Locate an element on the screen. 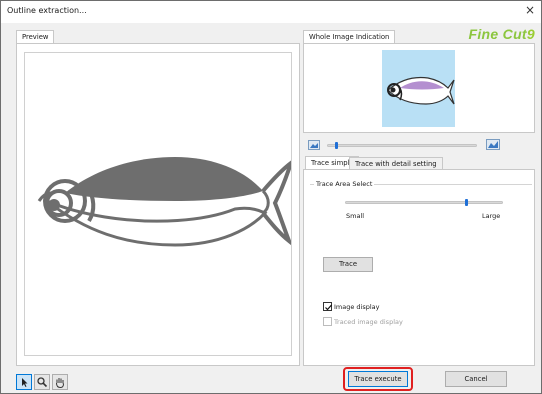 Image resolution: width=542 pixels, height=394 pixels. fish-thumbnail is located at coordinates (421, 90).